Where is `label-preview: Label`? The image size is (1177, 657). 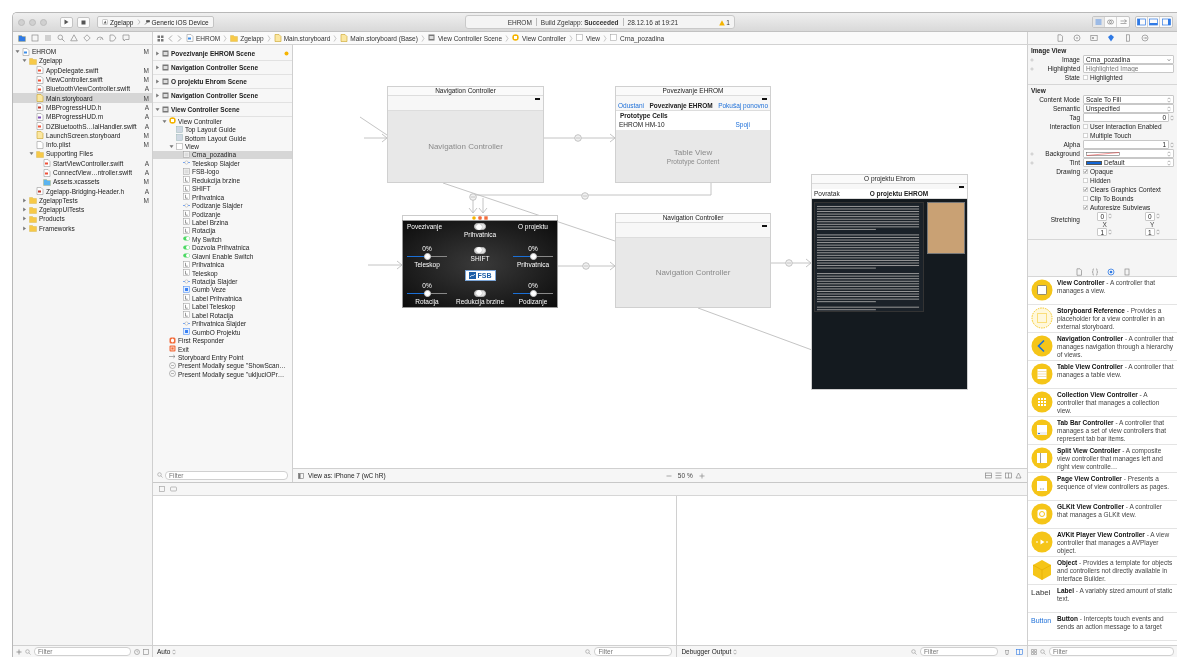
label-preview: Label is located at coordinates (1041, 593).